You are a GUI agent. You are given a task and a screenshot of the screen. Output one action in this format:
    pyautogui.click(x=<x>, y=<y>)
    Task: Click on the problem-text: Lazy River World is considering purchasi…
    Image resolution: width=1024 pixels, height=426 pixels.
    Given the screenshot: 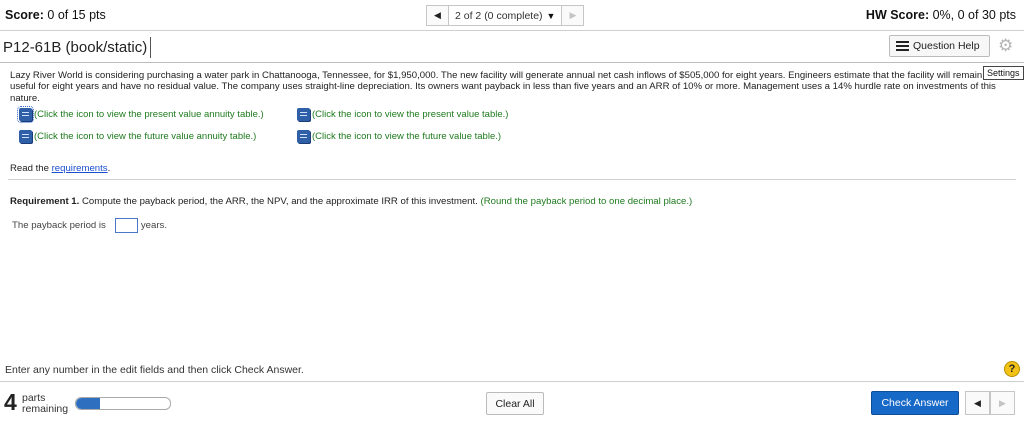 What is the action you would take?
    pyautogui.click(x=503, y=87)
    